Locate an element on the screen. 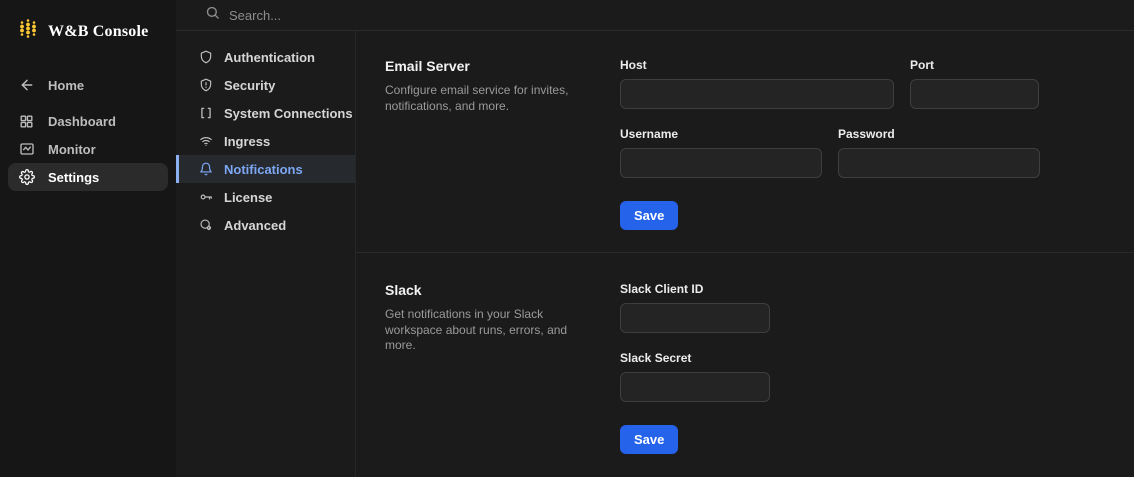 The height and width of the screenshot is (477, 1134). subnav-item-label: Security is located at coordinates (250, 85).